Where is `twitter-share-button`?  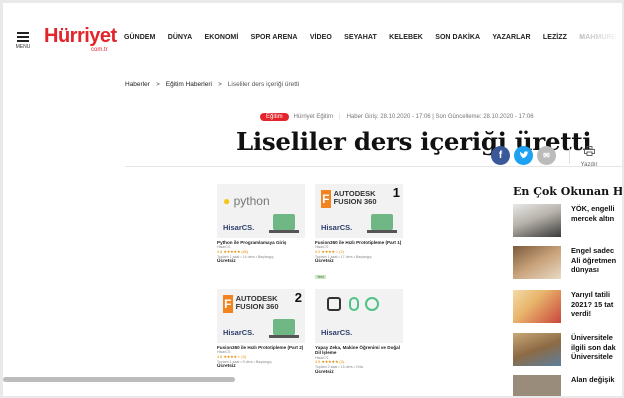 twitter-share-button is located at coordinates (523, 155).